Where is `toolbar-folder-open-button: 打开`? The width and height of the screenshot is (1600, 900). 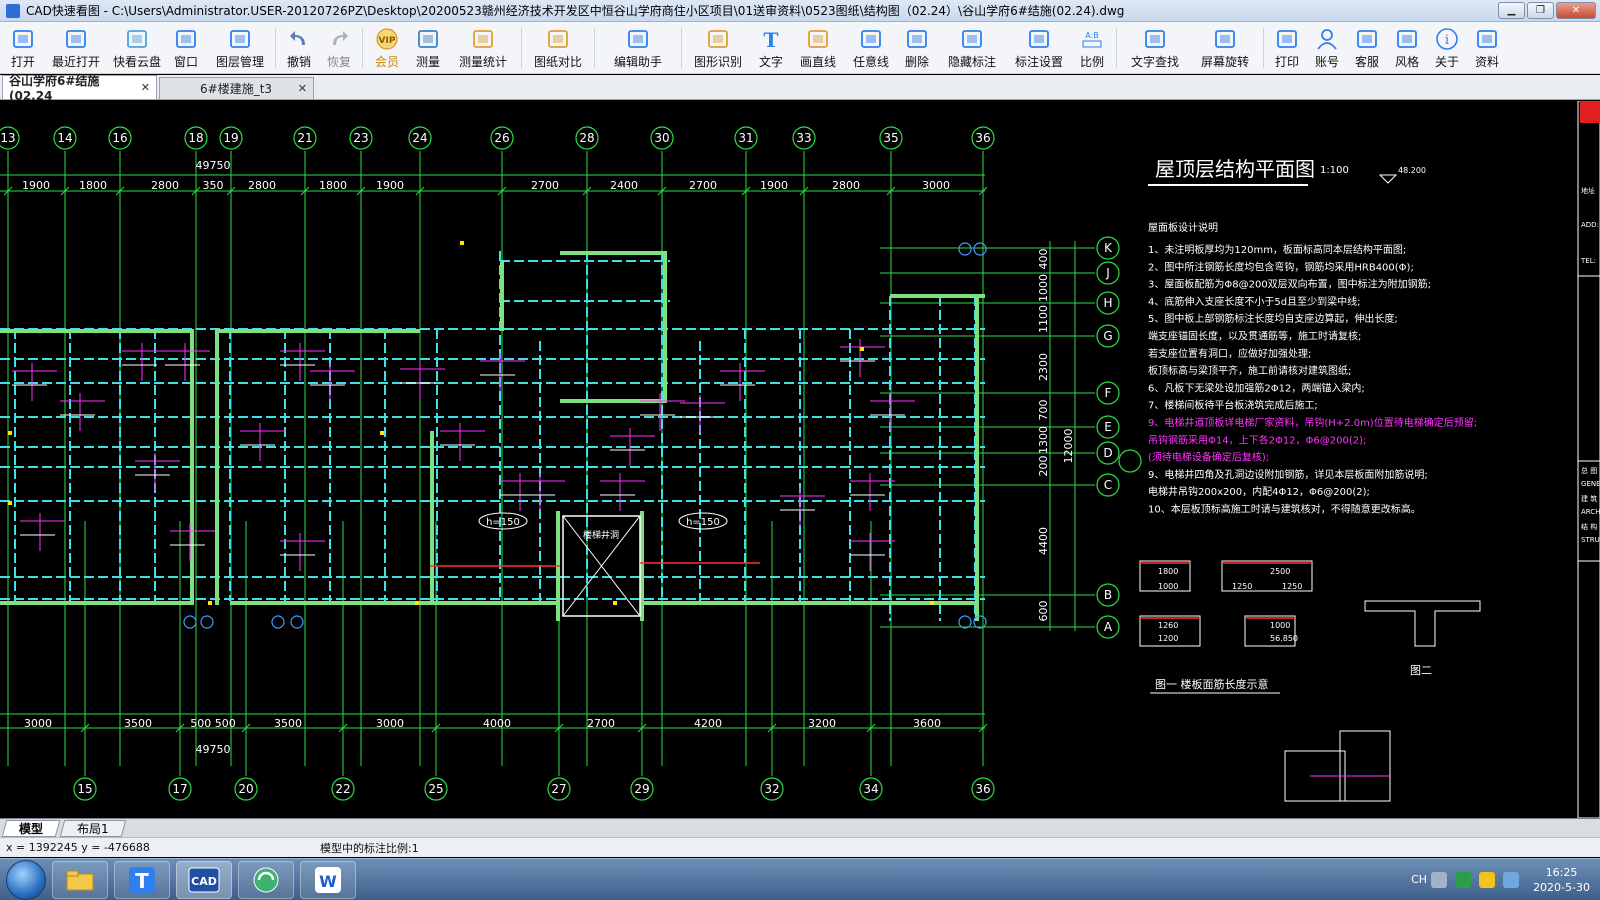 toolbar-folder-open-button: 打开 is located at coordinates (23, 47).